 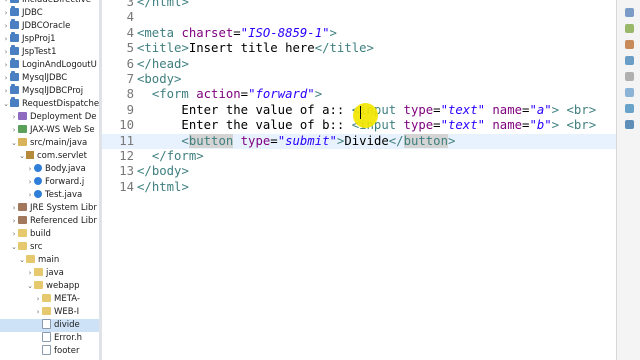 What do you see at coordinates (207, 32) in the screenshot?
I see `code-token: charset` at bounding box center [207, 32].